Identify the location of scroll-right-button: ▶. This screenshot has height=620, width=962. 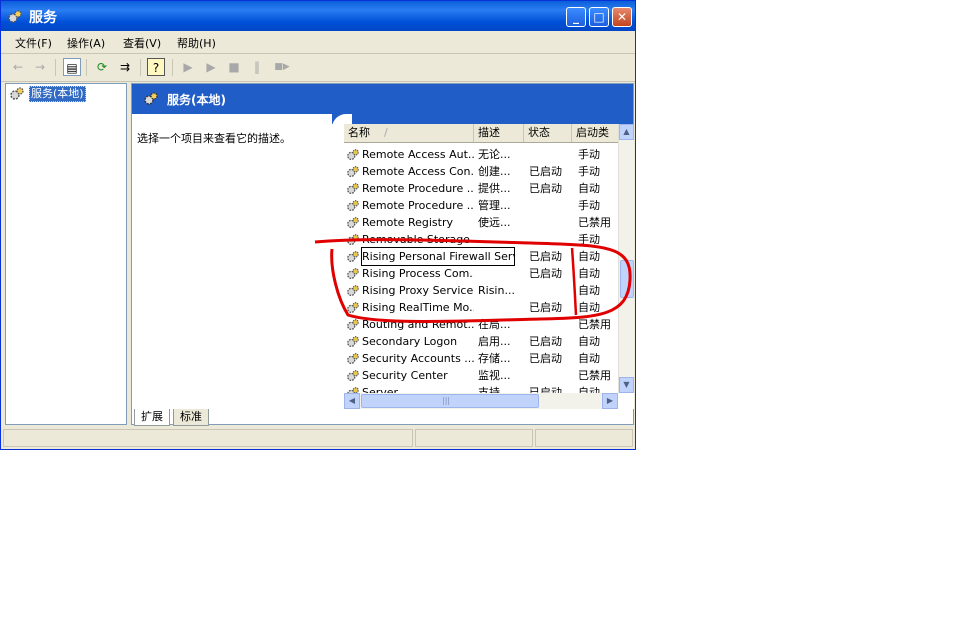
(610, 401).